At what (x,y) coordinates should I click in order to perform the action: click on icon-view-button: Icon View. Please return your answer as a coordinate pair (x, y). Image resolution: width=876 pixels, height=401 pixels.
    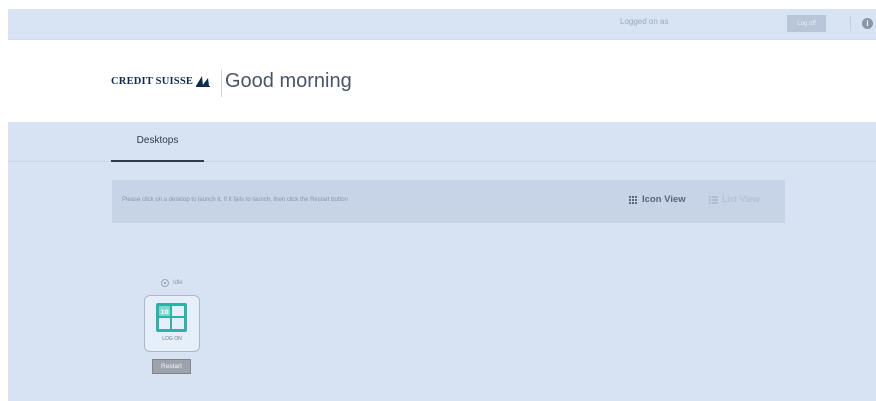
    Looking at the image, I should click on (657, 199).